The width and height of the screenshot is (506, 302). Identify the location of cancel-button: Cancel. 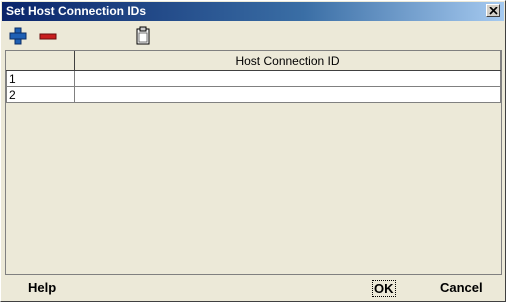
(461, 287).